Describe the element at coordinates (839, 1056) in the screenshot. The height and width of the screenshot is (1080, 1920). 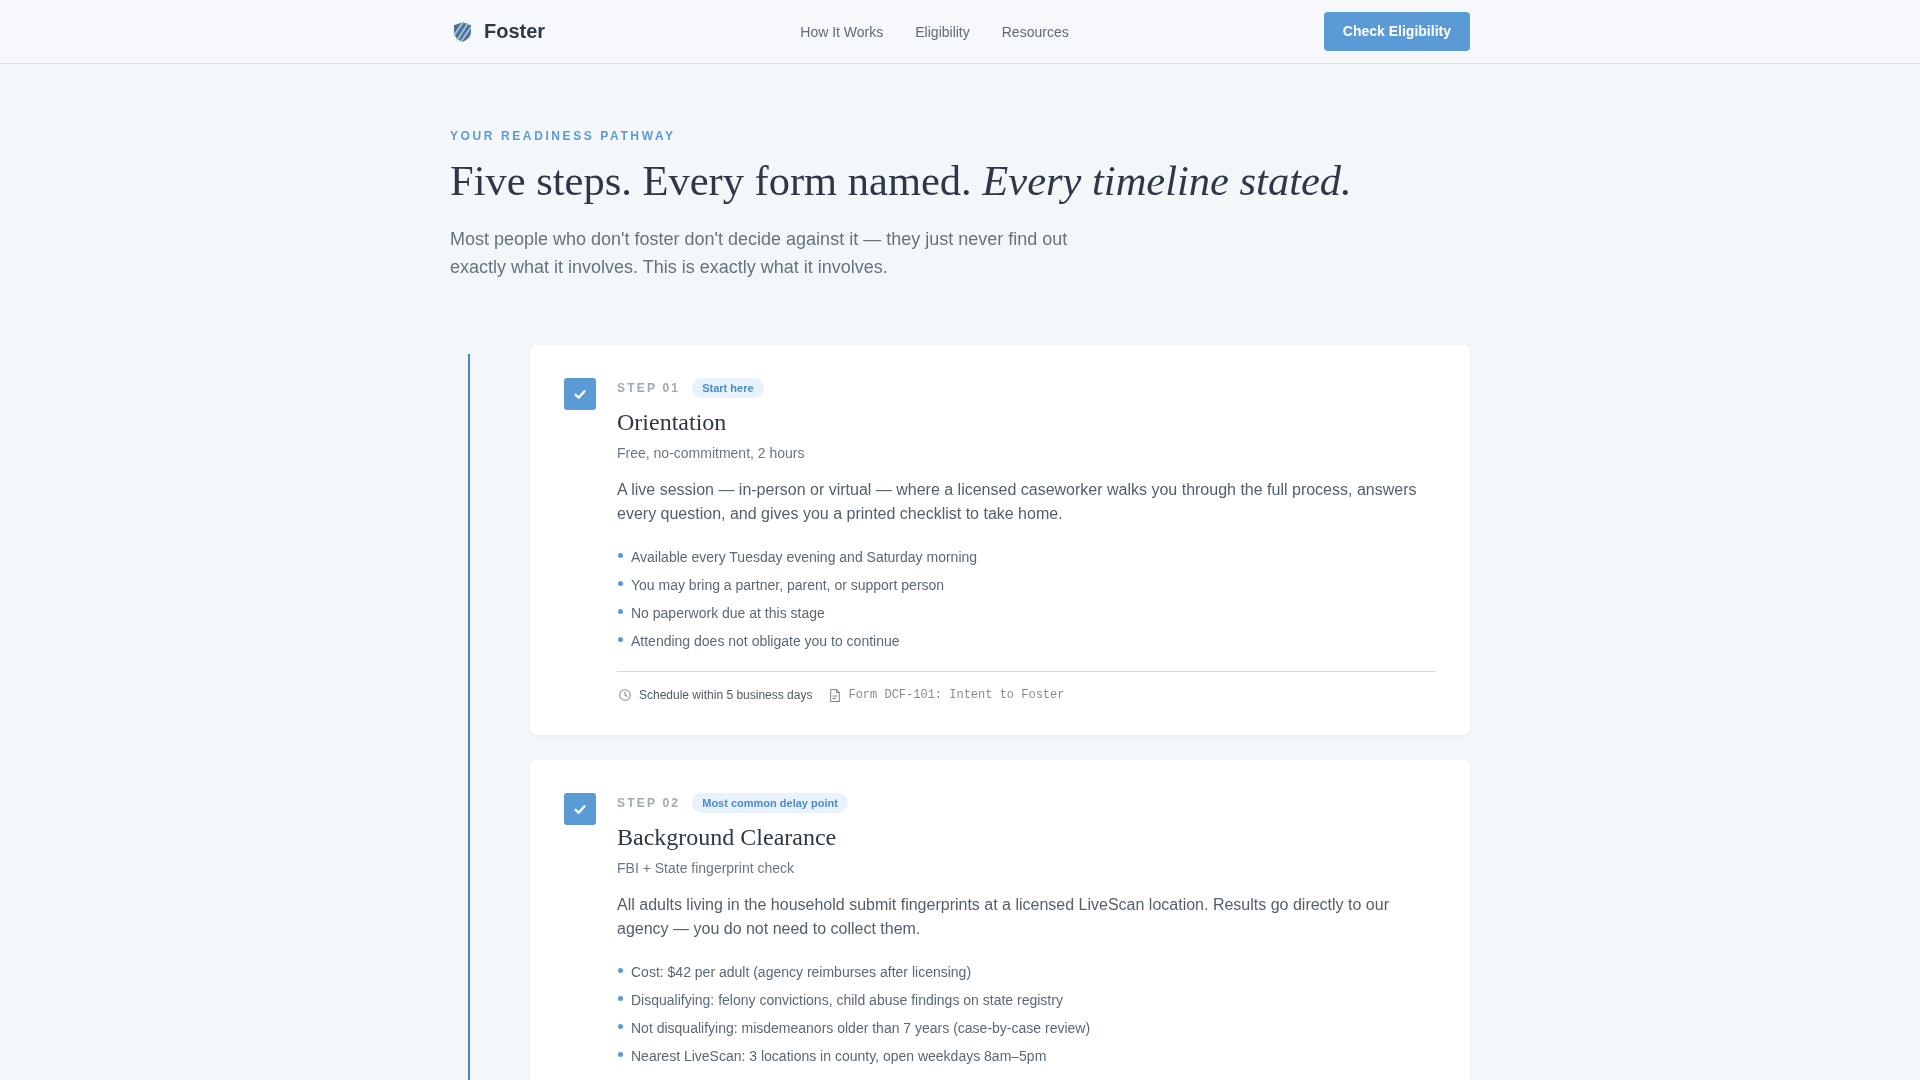
I see `bullet-text: Nearest LiveScan: 3 locations in county, open weekdays 8am–5pm` at that location.